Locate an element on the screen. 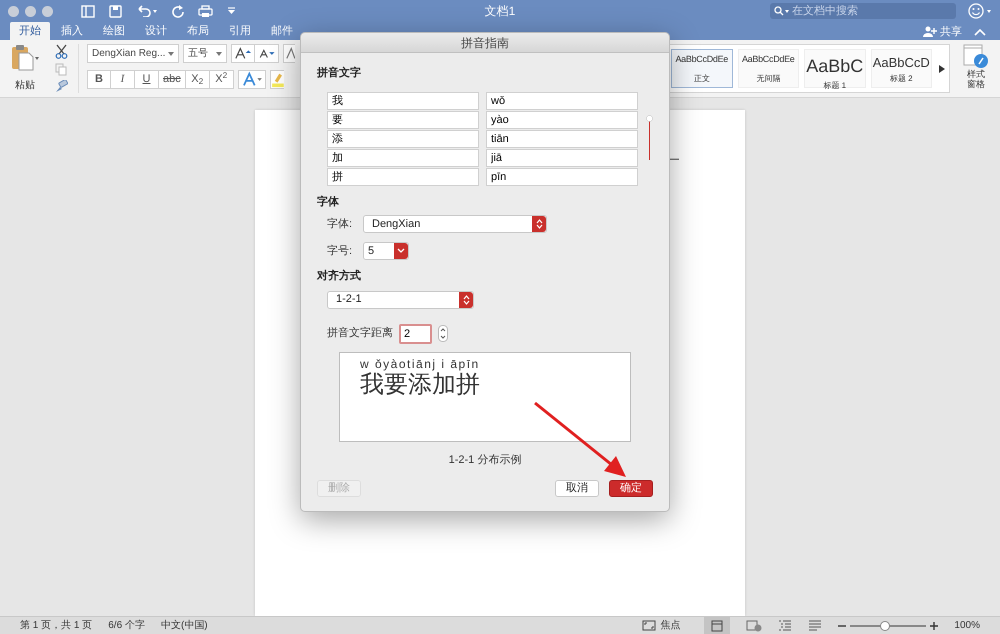  base-text-field: 拼 is located at coordinates (403, 177).